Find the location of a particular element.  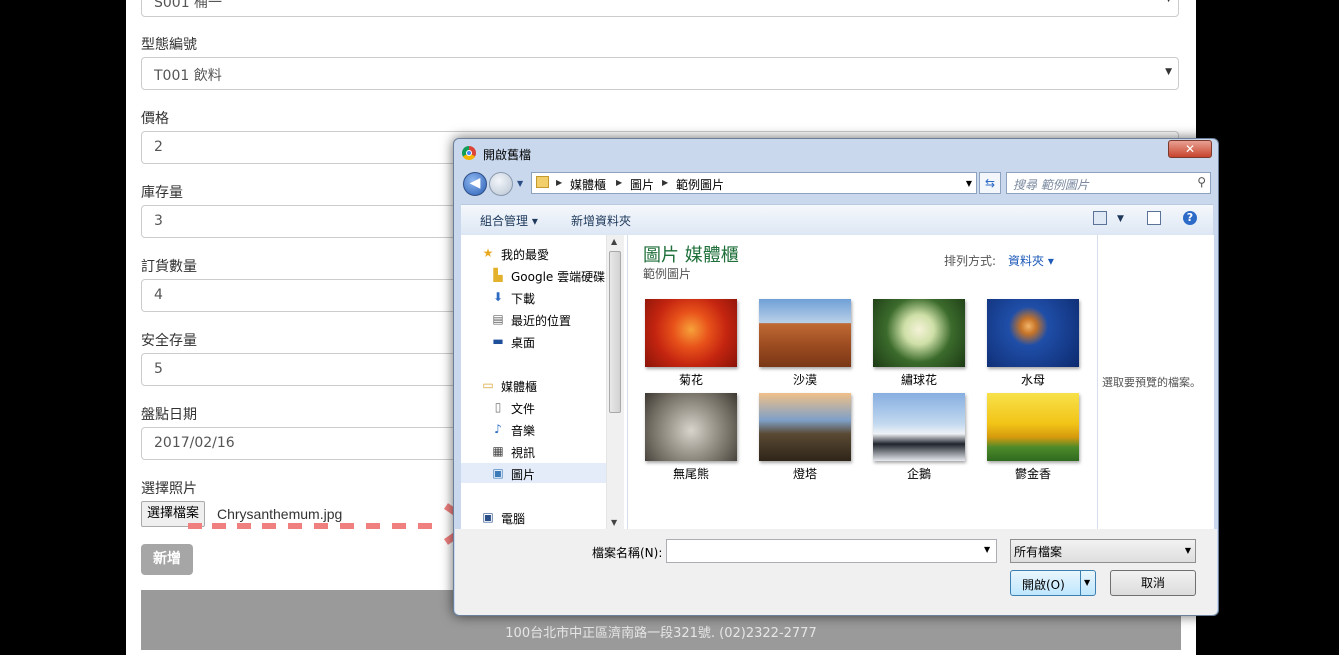

scrollbar-thumb is located at coordinates (615, 332).